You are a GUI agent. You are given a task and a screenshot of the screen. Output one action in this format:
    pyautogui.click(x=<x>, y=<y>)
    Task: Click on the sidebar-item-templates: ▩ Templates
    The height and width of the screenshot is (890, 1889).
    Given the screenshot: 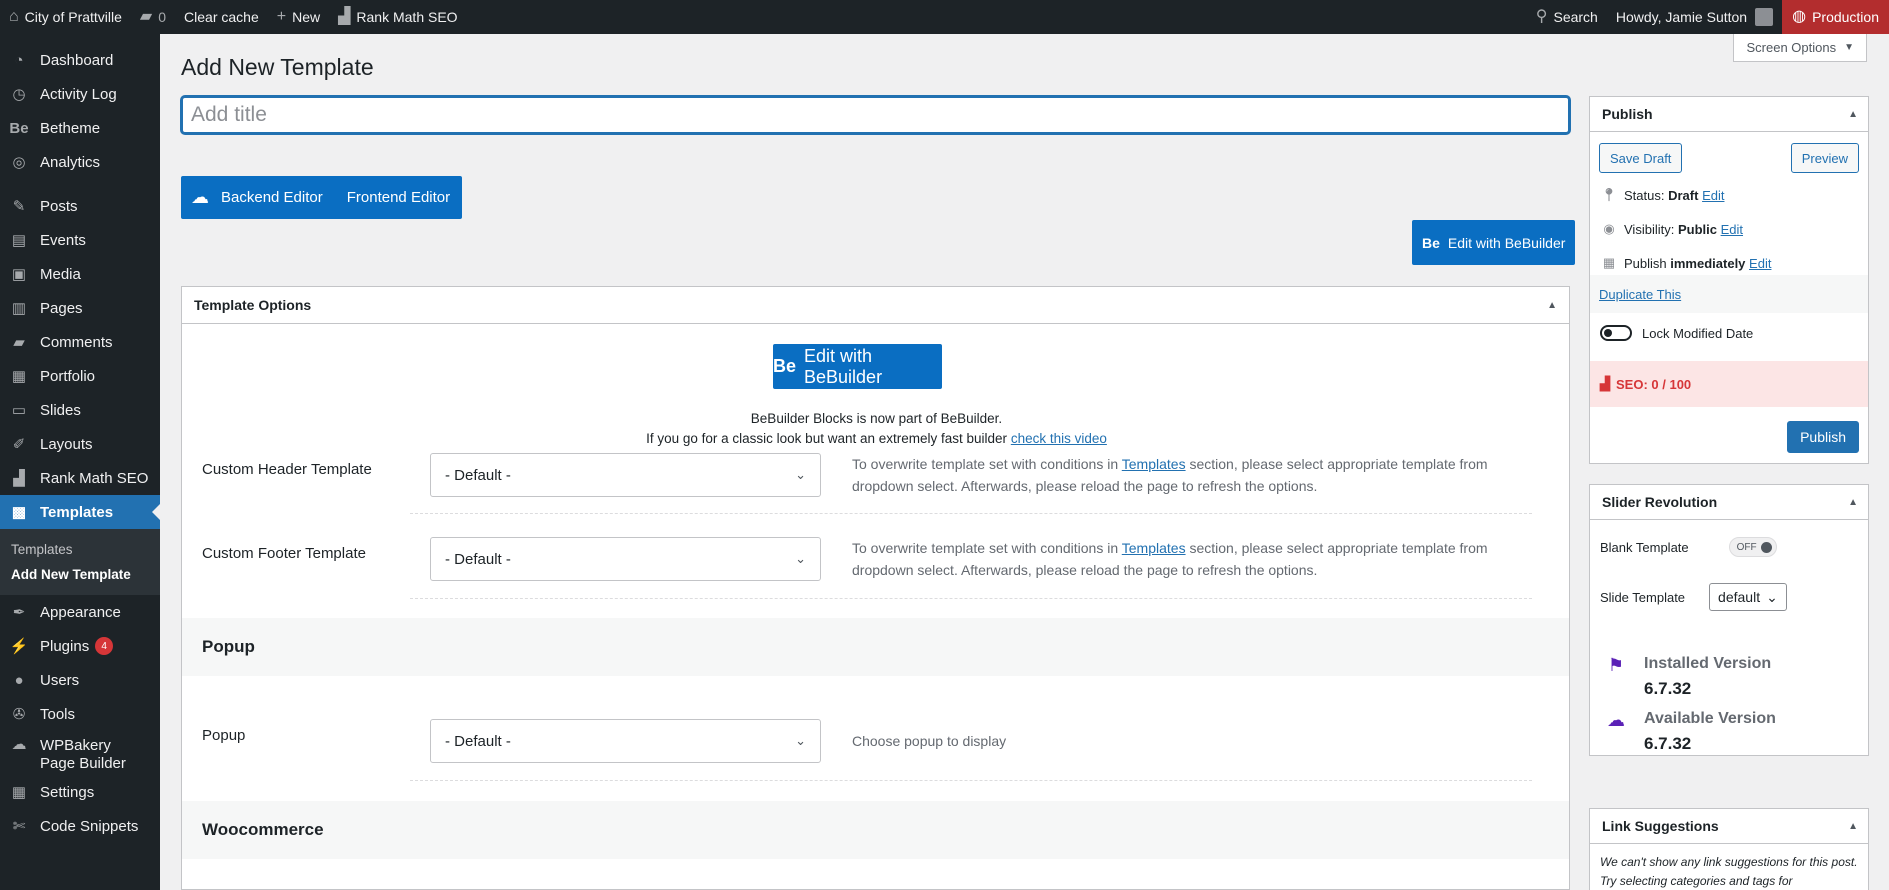 What is the action you would take?
    pyautogui.click(x=80, y=512)
    